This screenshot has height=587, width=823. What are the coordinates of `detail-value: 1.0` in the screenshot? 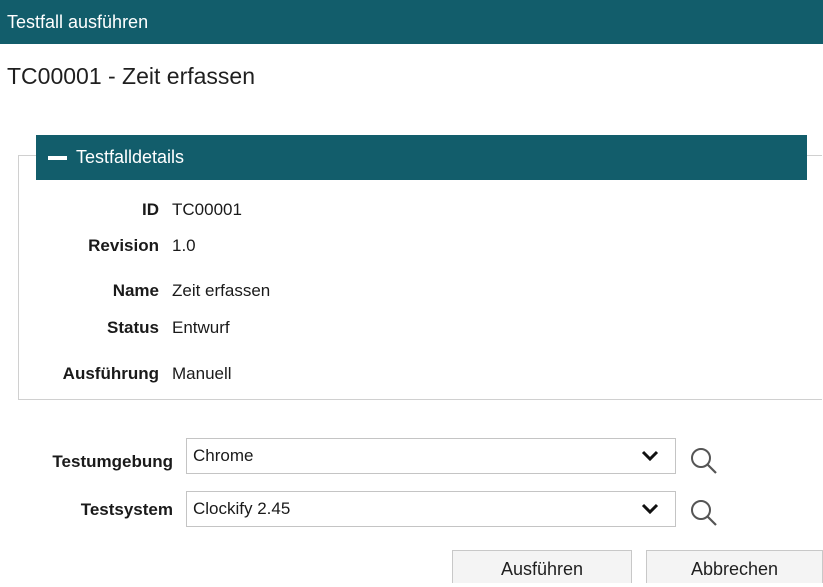 It's located at (184, 245).